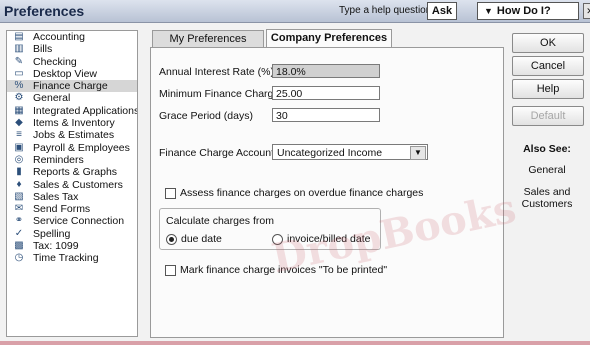 The width and height of the screenshot is (590, 345). What do you see at coordinates (488, 11) in the screenshot?
I see `dropdown-arrow-icon: ▼` at bounding box center [488, 11].